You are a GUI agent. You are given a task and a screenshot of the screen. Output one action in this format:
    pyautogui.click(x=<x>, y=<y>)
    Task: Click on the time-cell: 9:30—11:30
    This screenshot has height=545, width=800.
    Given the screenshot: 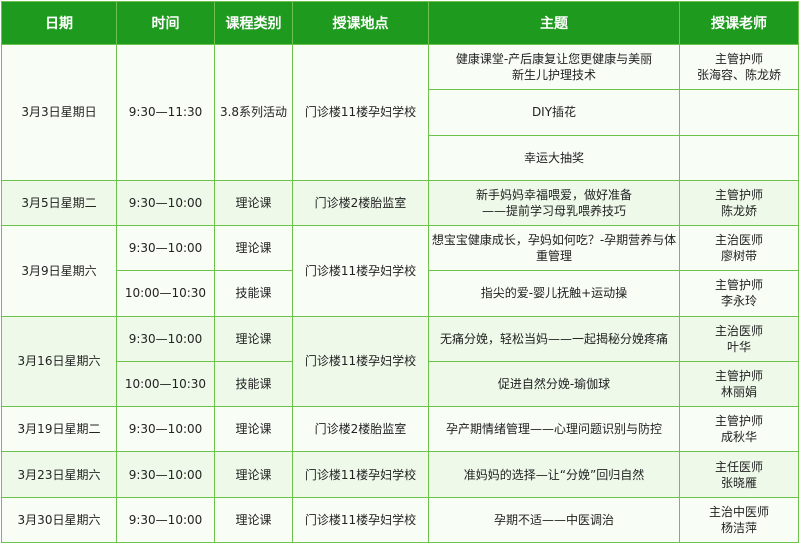 What is the action you would take?
    pyautogui.click(x=165, y=112)
    